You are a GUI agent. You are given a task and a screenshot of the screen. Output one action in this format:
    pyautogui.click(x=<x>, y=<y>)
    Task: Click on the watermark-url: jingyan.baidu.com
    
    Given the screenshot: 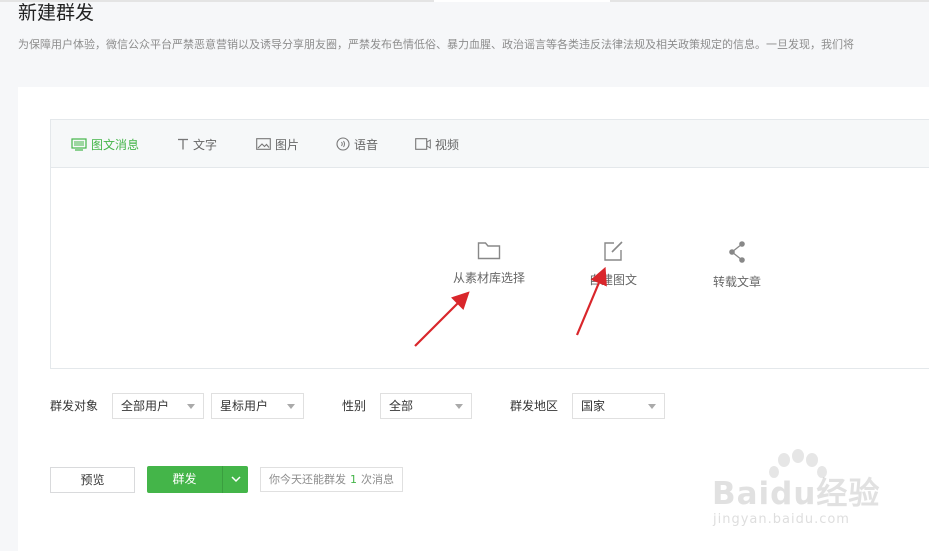 What is the action you would take?
    pyautogui.click(x=781, y=519)
    